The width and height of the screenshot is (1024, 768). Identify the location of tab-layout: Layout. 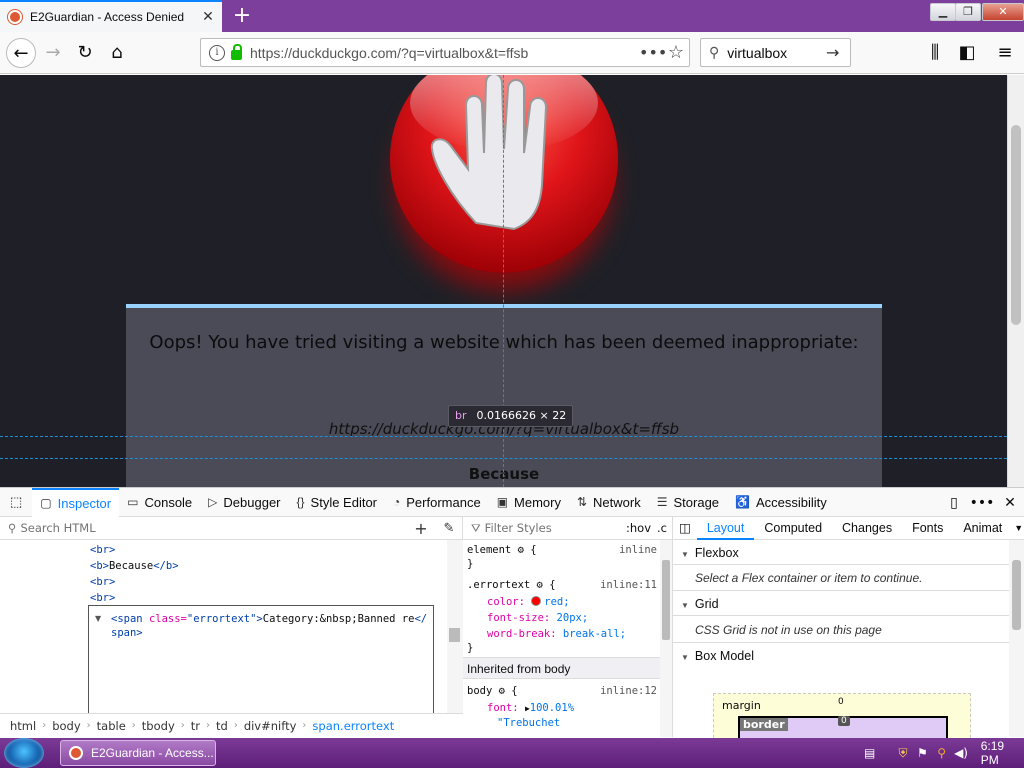
(725, 528).